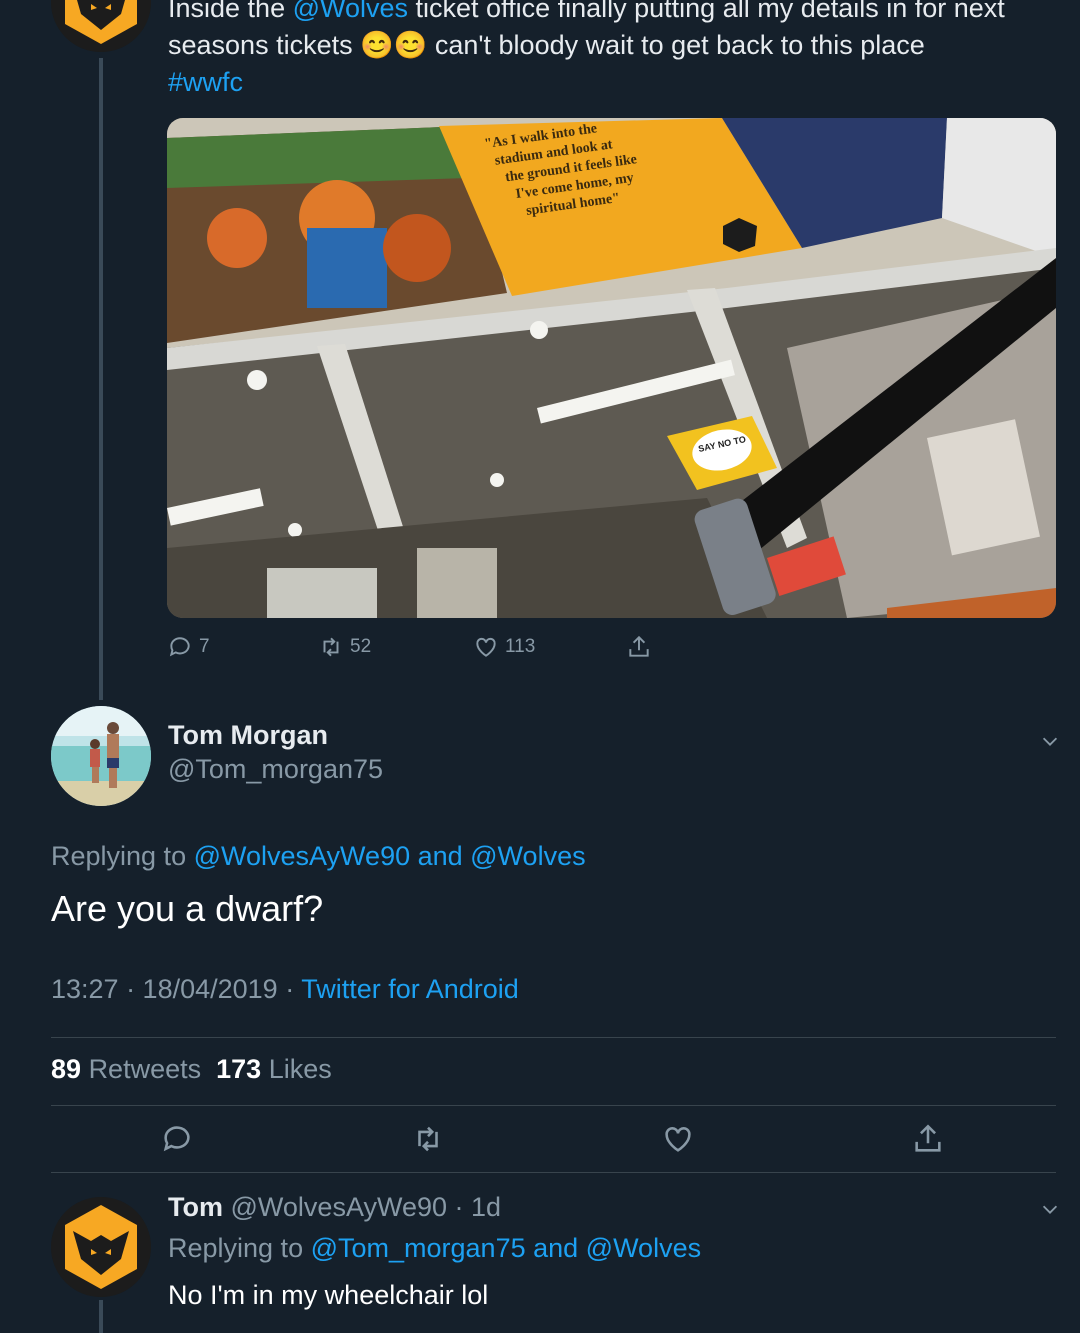 The width and height of the screenshot is (1080, 1333). What do you see at coordinates (204, 646) in the screenshot?
I see `reply-count: 7` at bounding box center [204, 646].